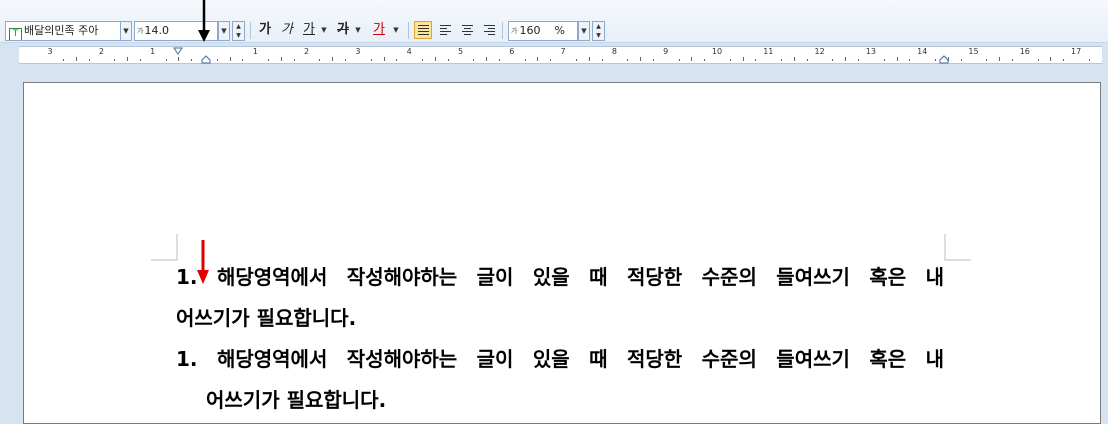 This screenshot has width=1108, height=424. I want to click on align-left-button, so click(445, 30).